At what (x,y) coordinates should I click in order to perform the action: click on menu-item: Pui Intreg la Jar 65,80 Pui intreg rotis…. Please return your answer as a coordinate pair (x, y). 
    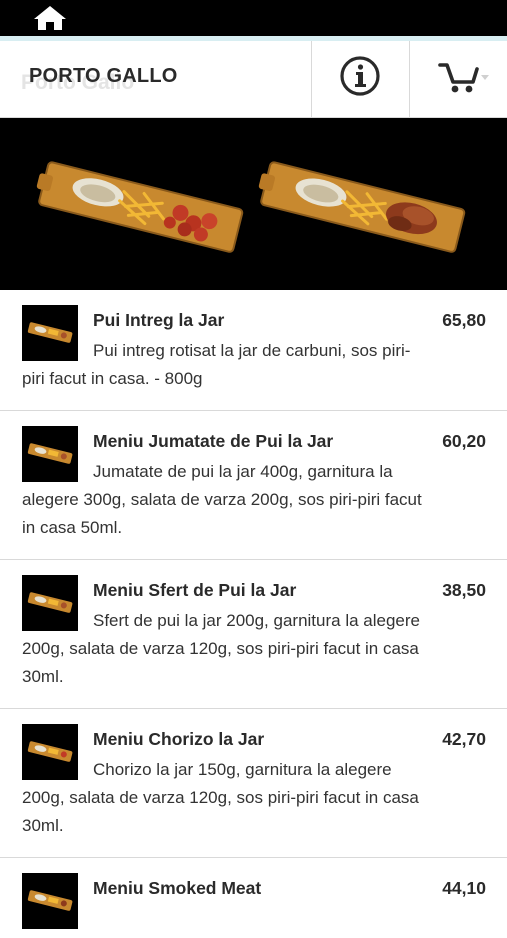
    Looking at the image, I should click on (253, 350).